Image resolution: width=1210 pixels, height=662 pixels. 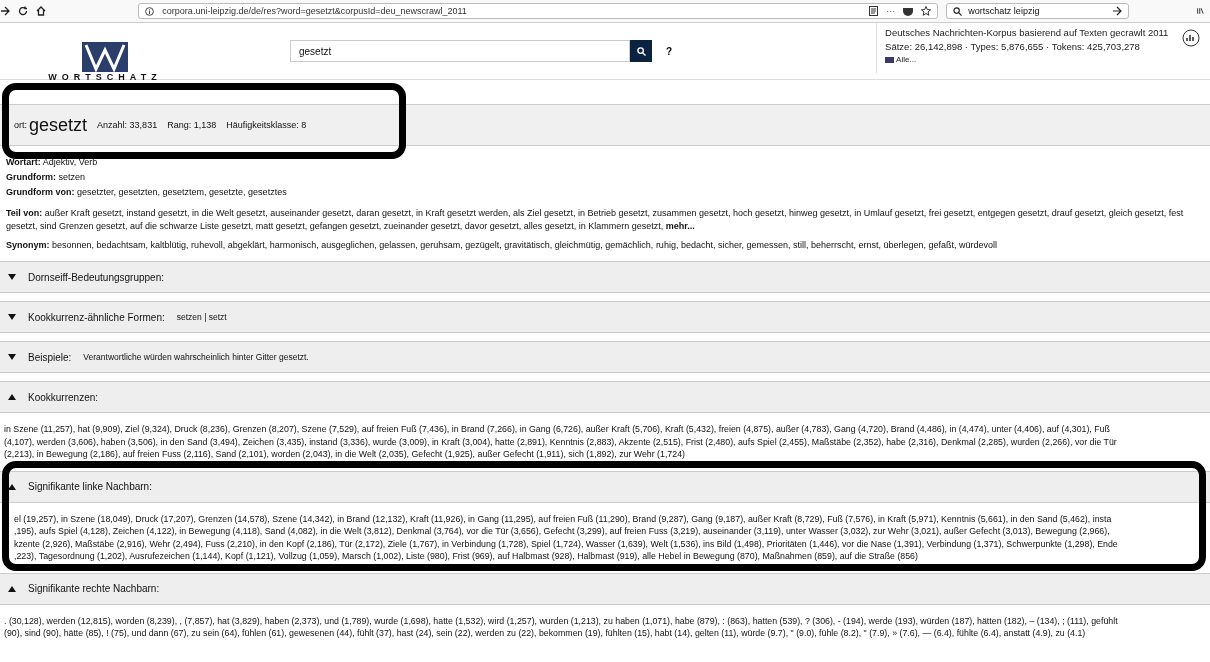 I want to click on detail-line: Wortart: Adjektiv, Verb, so click(x=52, y=162).